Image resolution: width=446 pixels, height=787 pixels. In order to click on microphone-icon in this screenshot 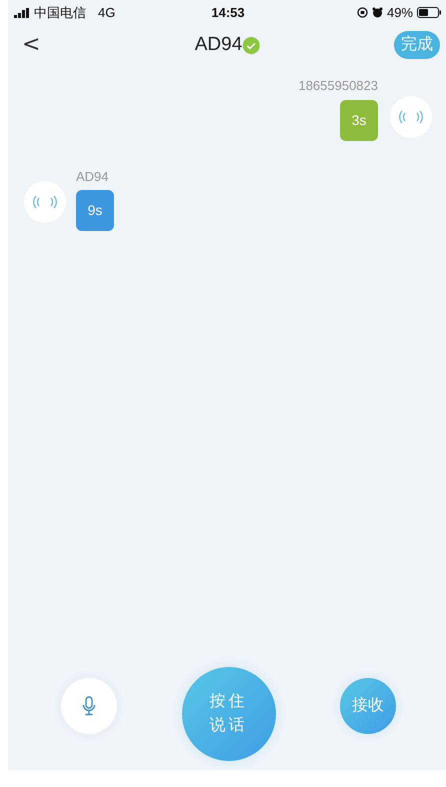, I will do `click(89, 706)`.